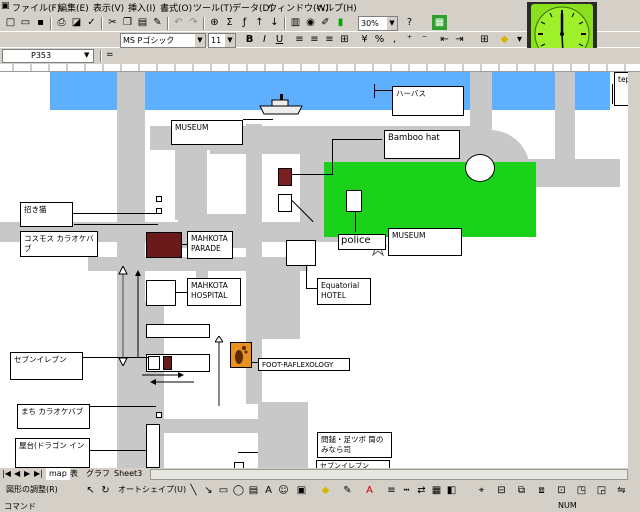 This screenshot has width=640, height=512. I want to click on chart-wizard-icon: ▥, so click(295, 22).